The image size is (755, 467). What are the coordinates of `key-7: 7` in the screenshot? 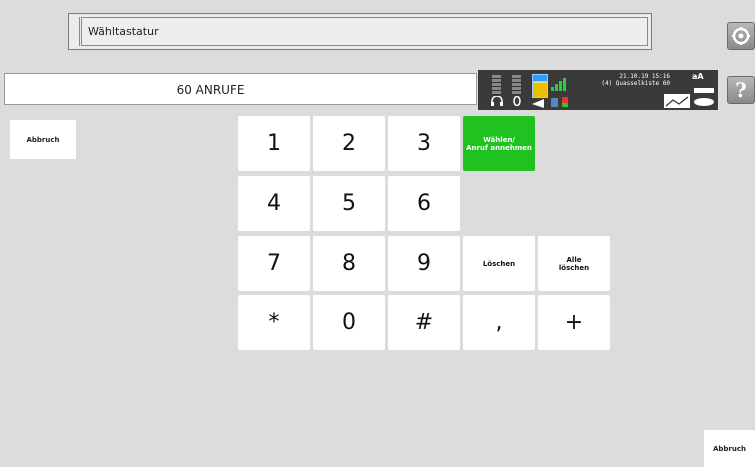 It's located at (274, 263).